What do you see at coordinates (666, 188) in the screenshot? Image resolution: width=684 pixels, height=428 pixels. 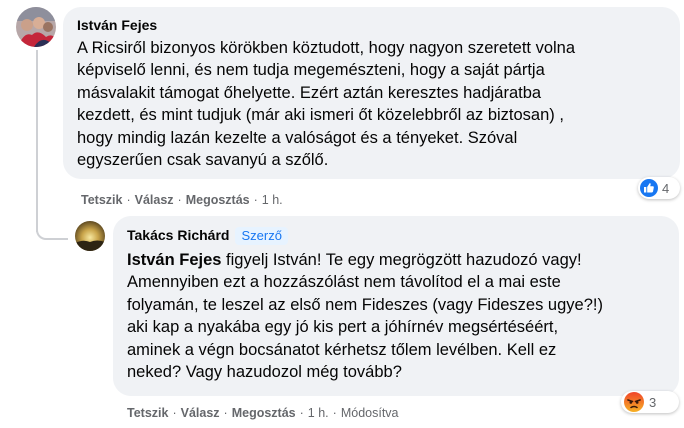 I see `reaction-count: 4` at bounding box center [666, 188].